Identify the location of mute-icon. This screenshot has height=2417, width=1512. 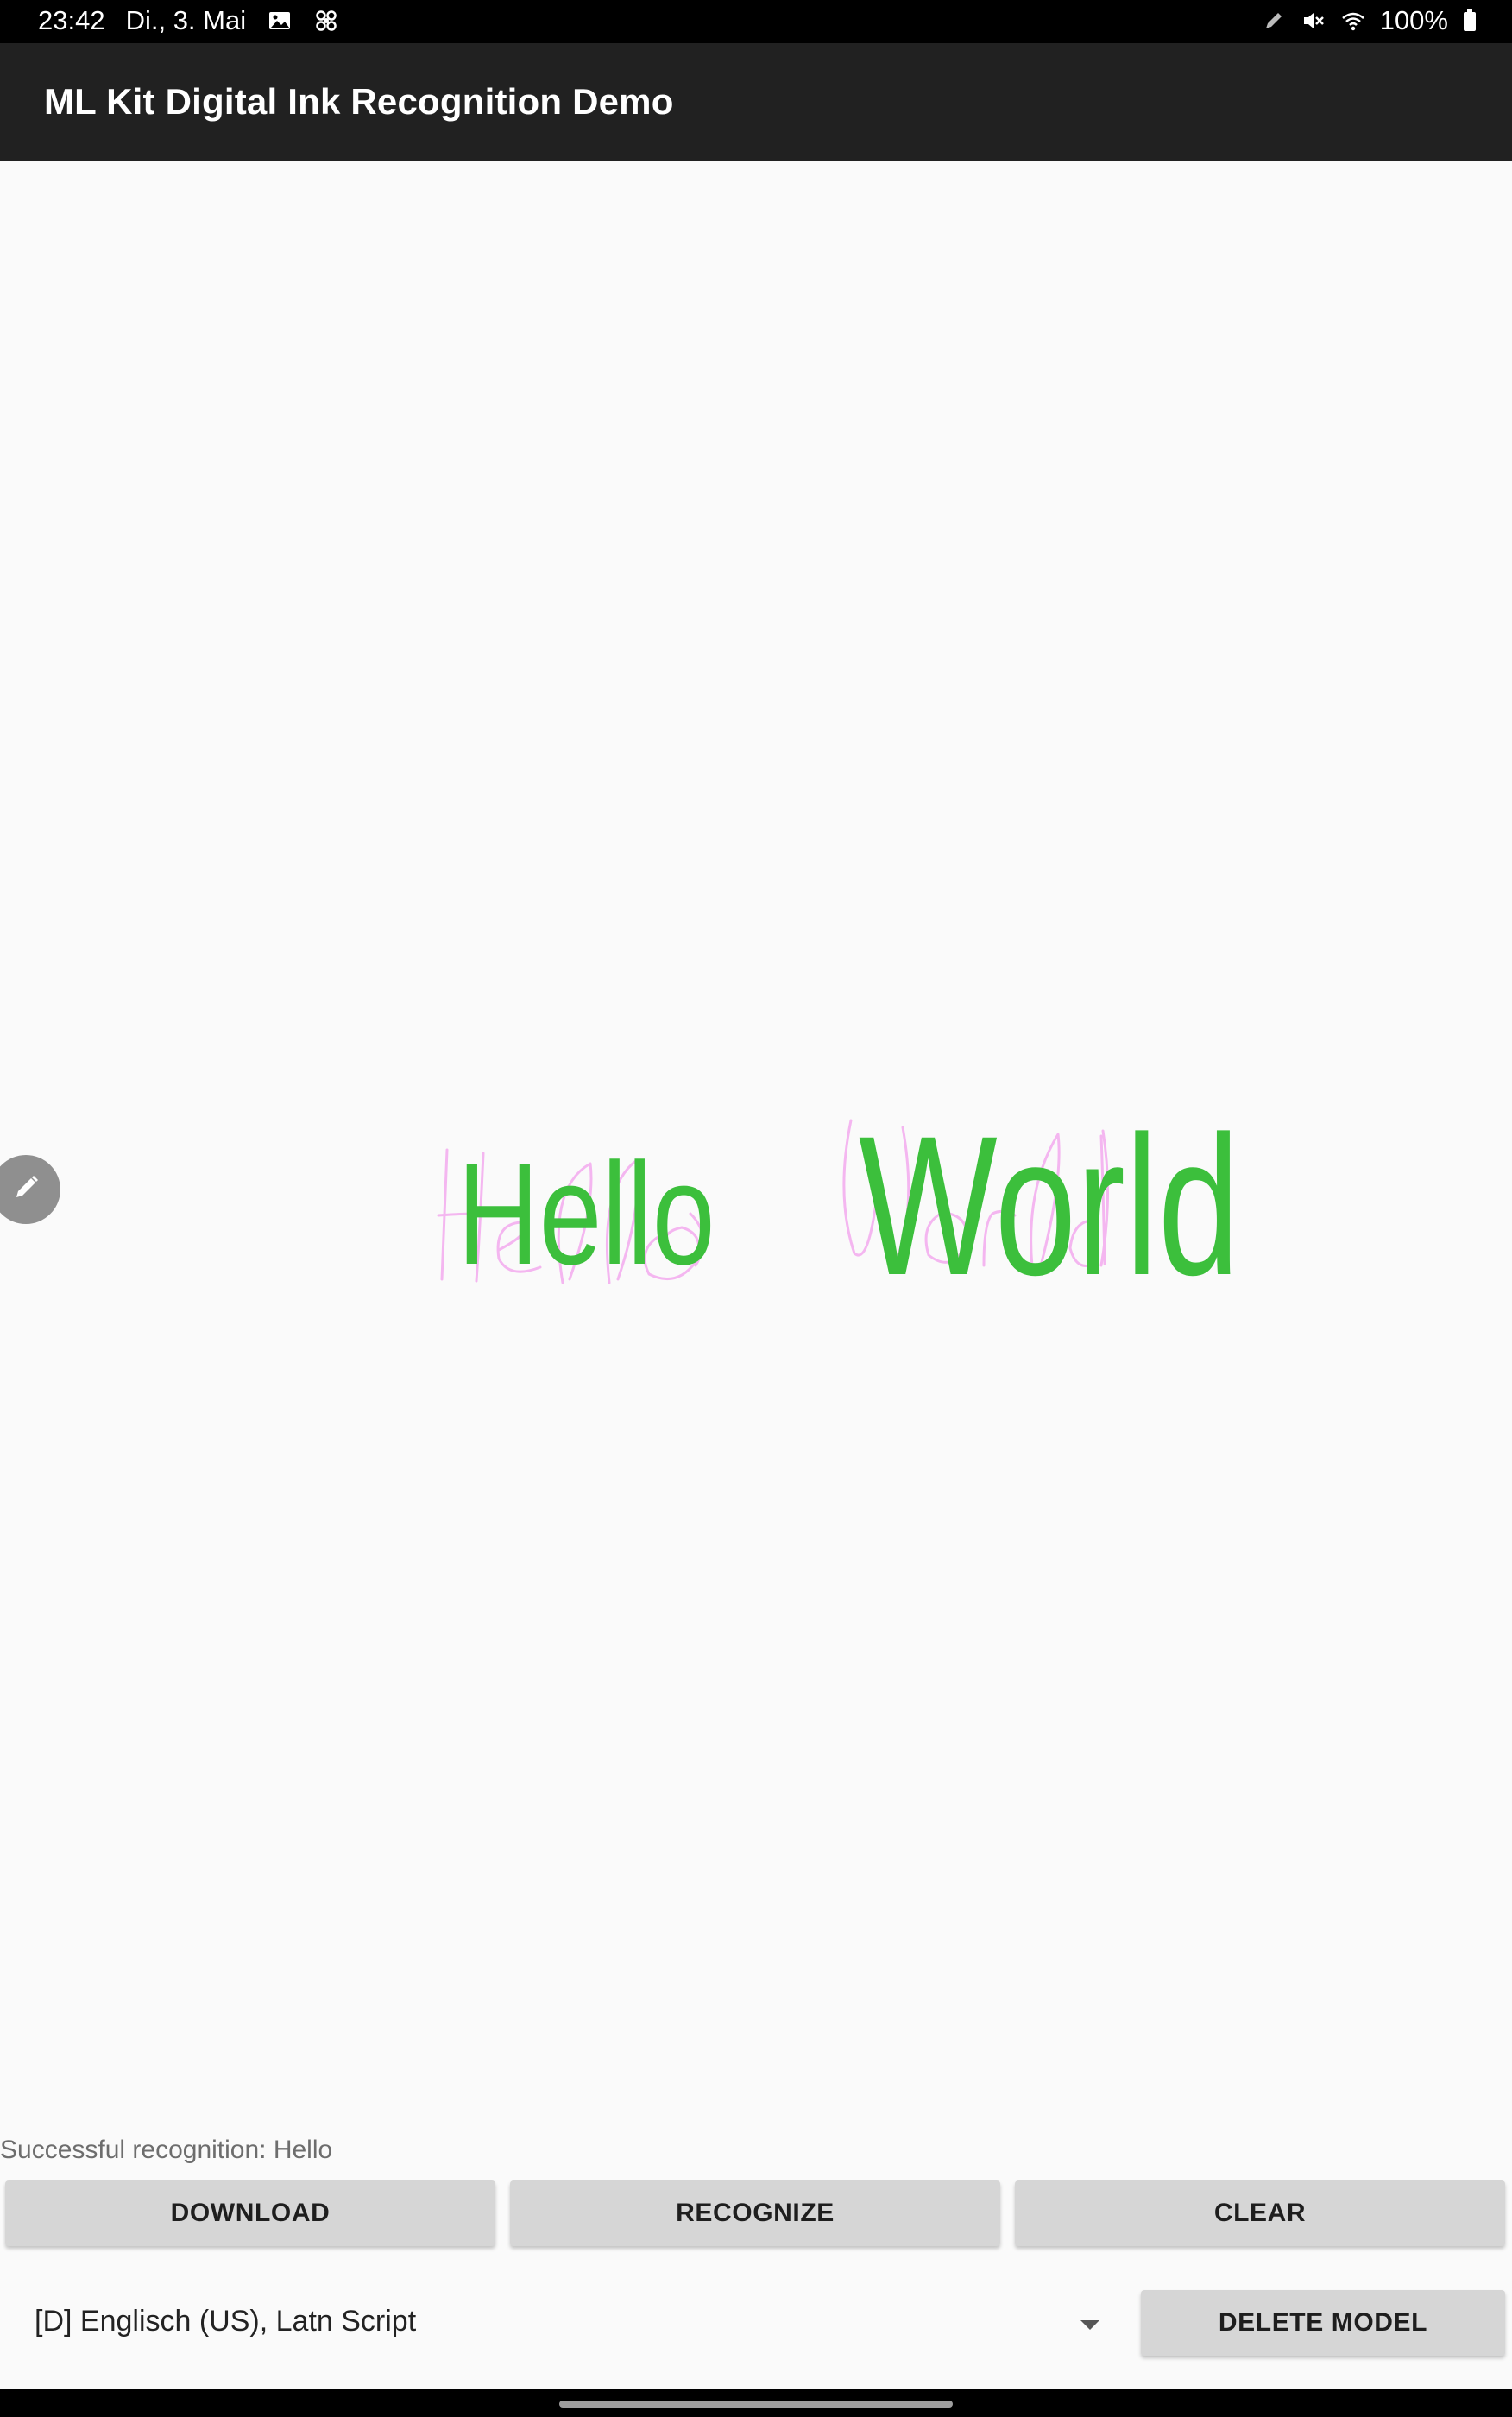
(1313, 21).